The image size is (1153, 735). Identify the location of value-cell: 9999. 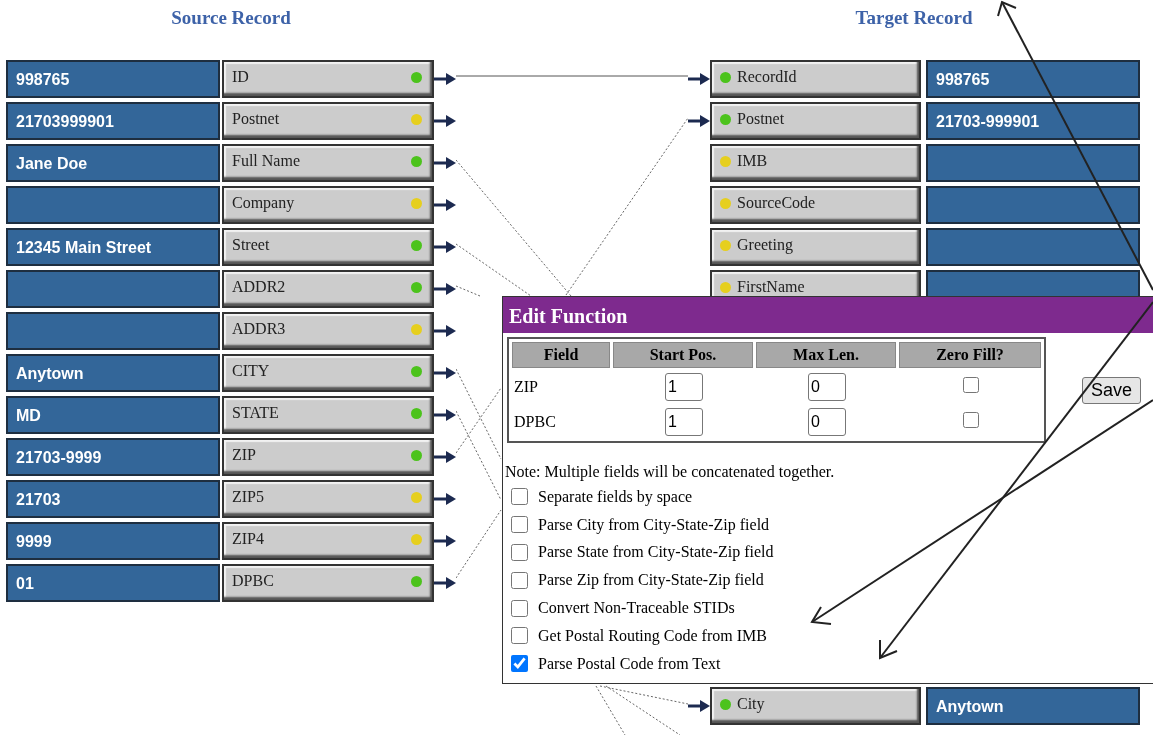
(113, 541).